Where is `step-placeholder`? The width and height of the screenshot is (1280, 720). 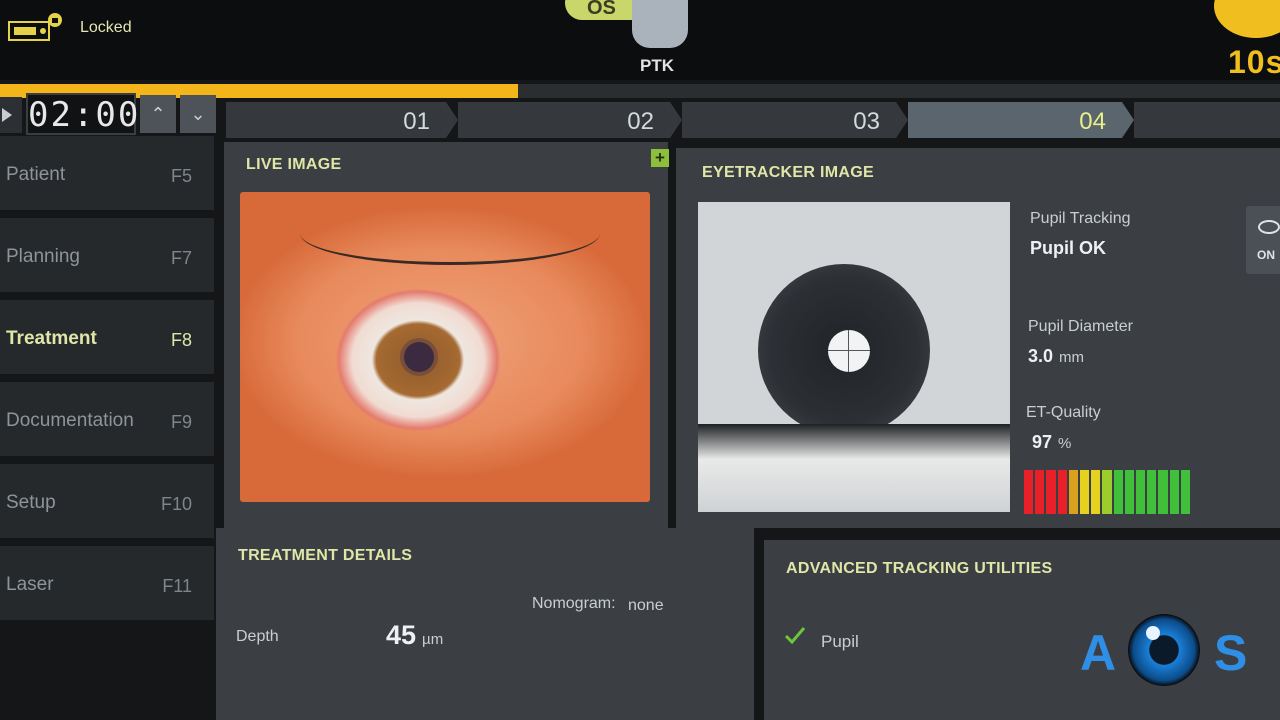 step-placeholder is located at coordinates (1207, 120).